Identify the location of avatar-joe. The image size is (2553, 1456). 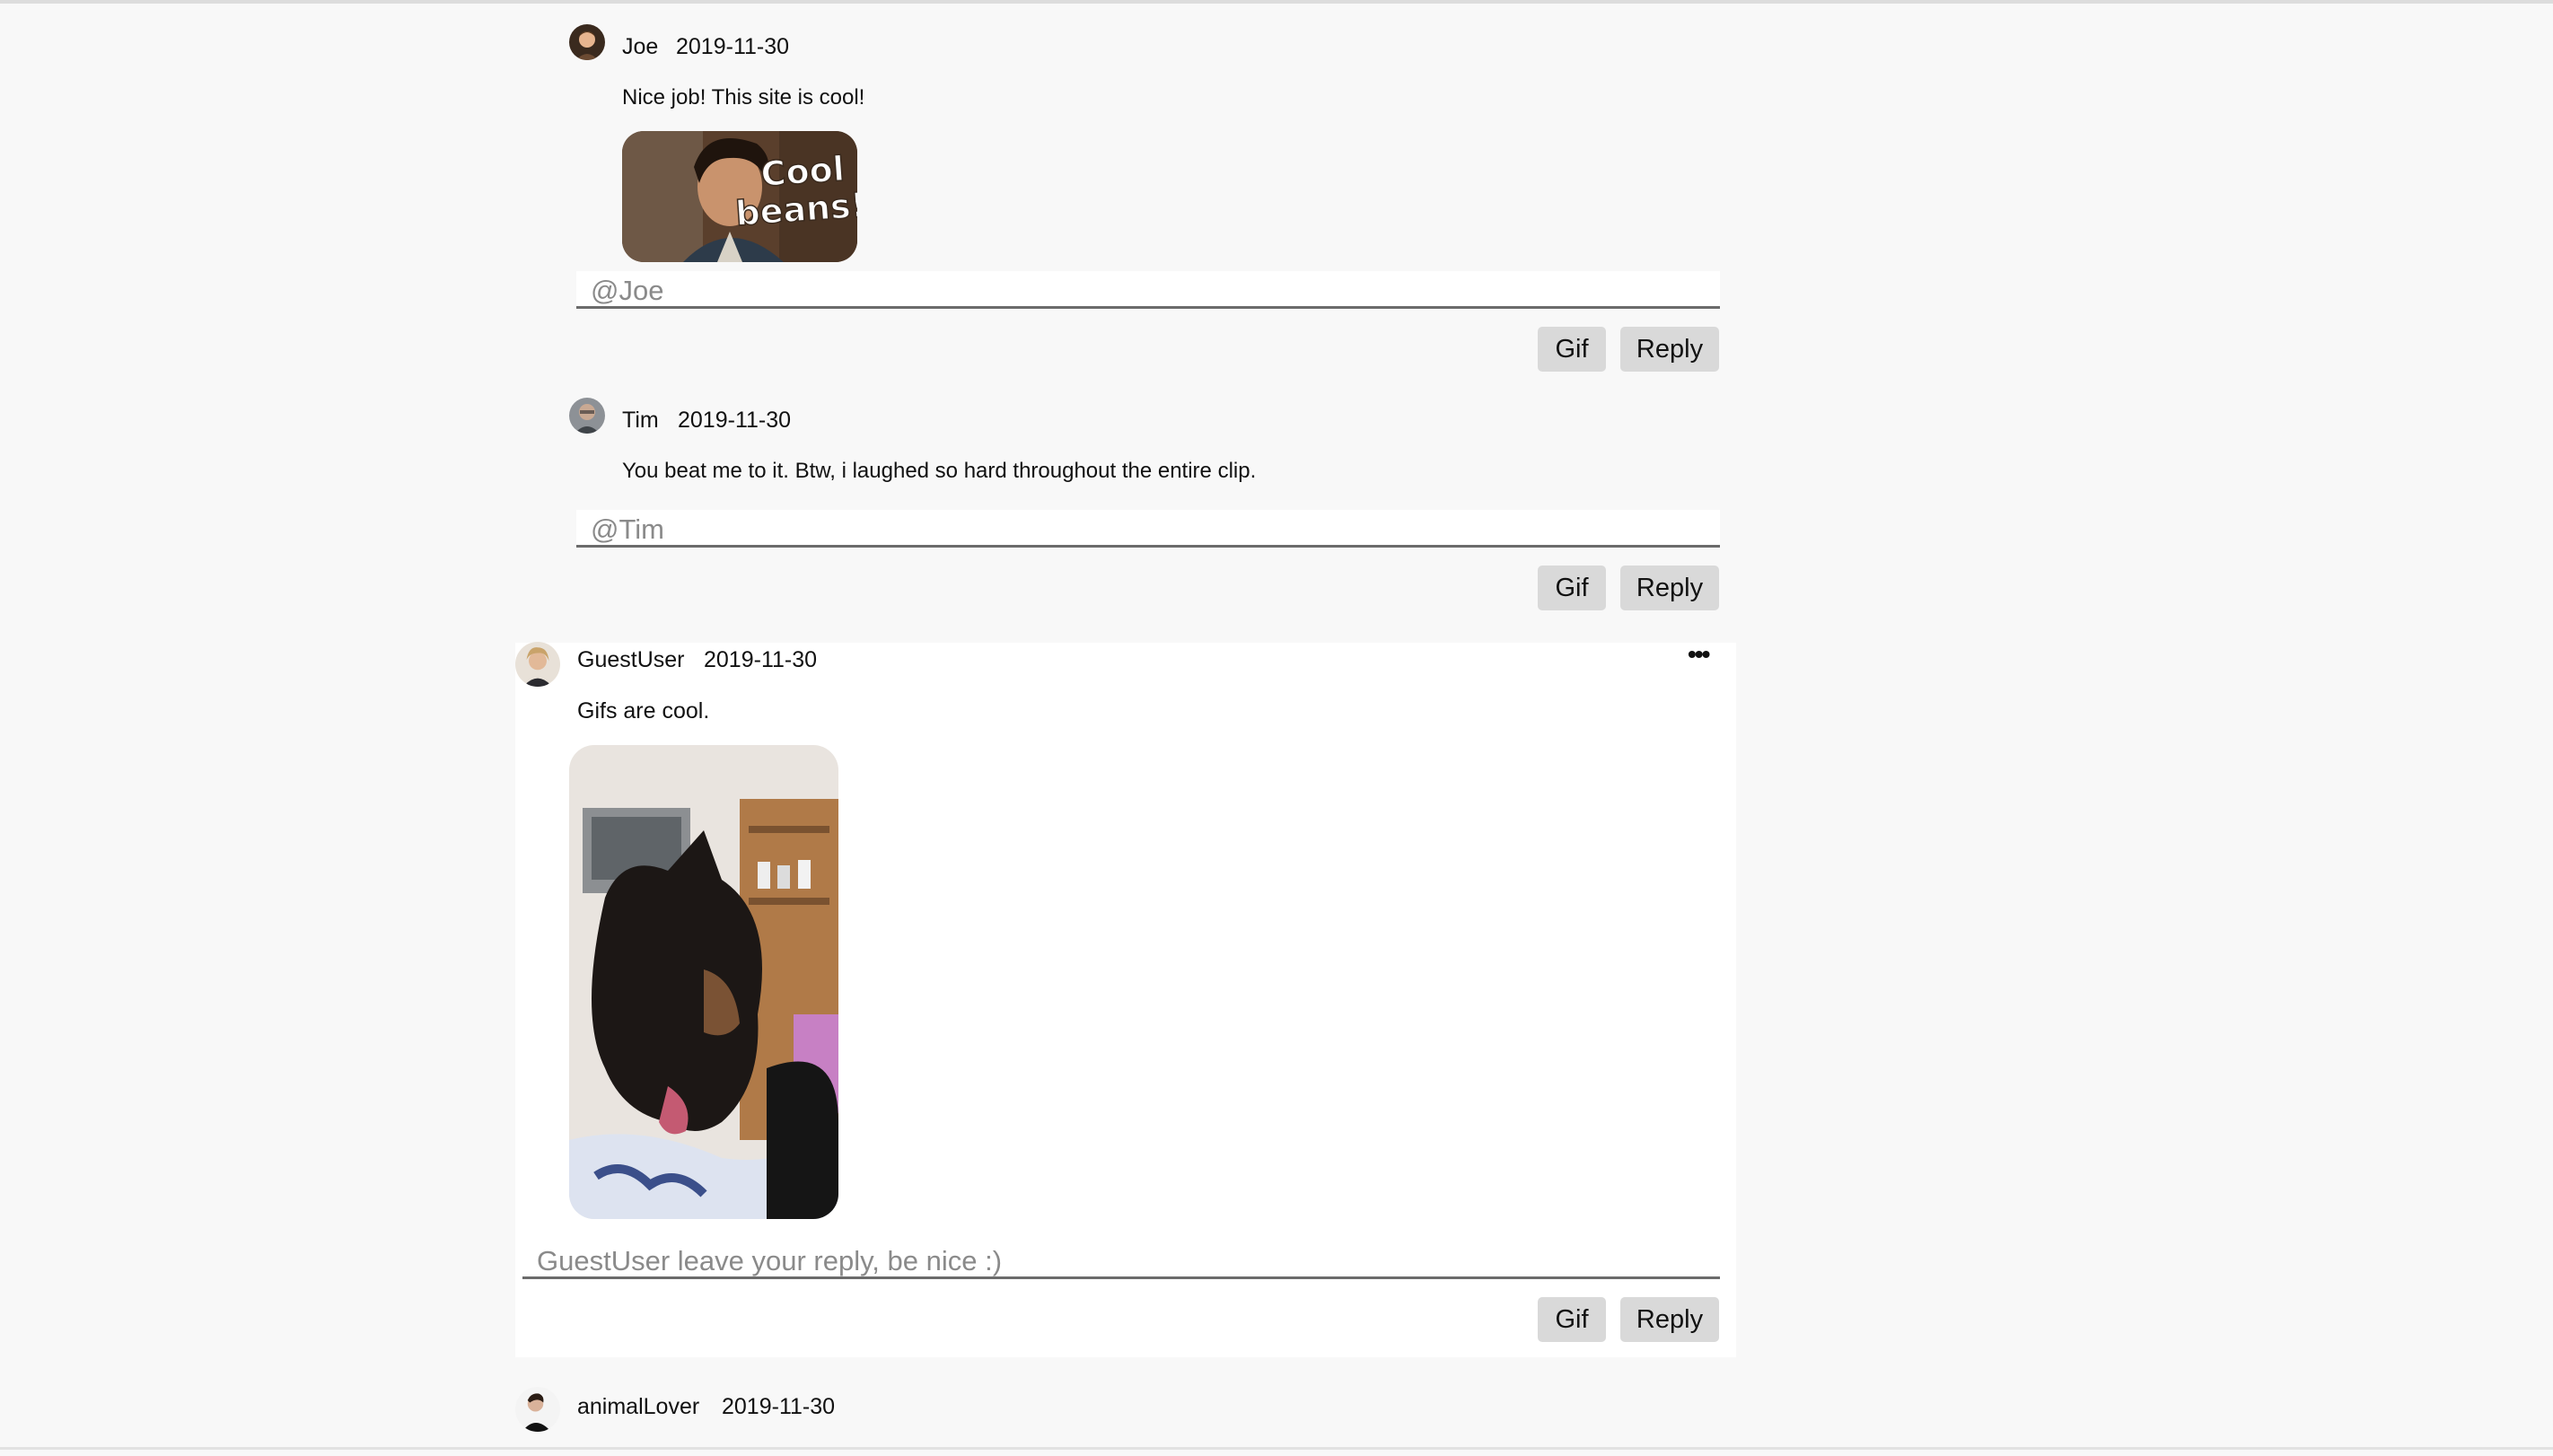
(587, 42).